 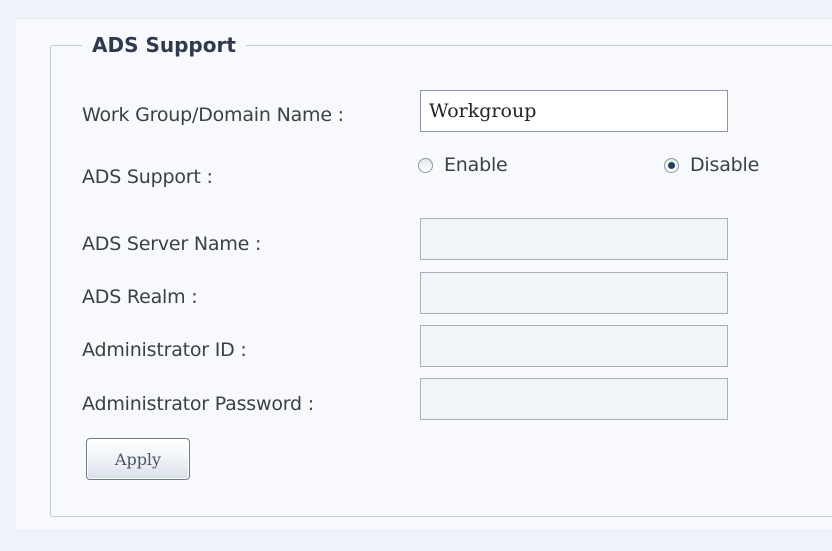 I want to click on radio-disable-circle-icon, so click(x=671, y=165).